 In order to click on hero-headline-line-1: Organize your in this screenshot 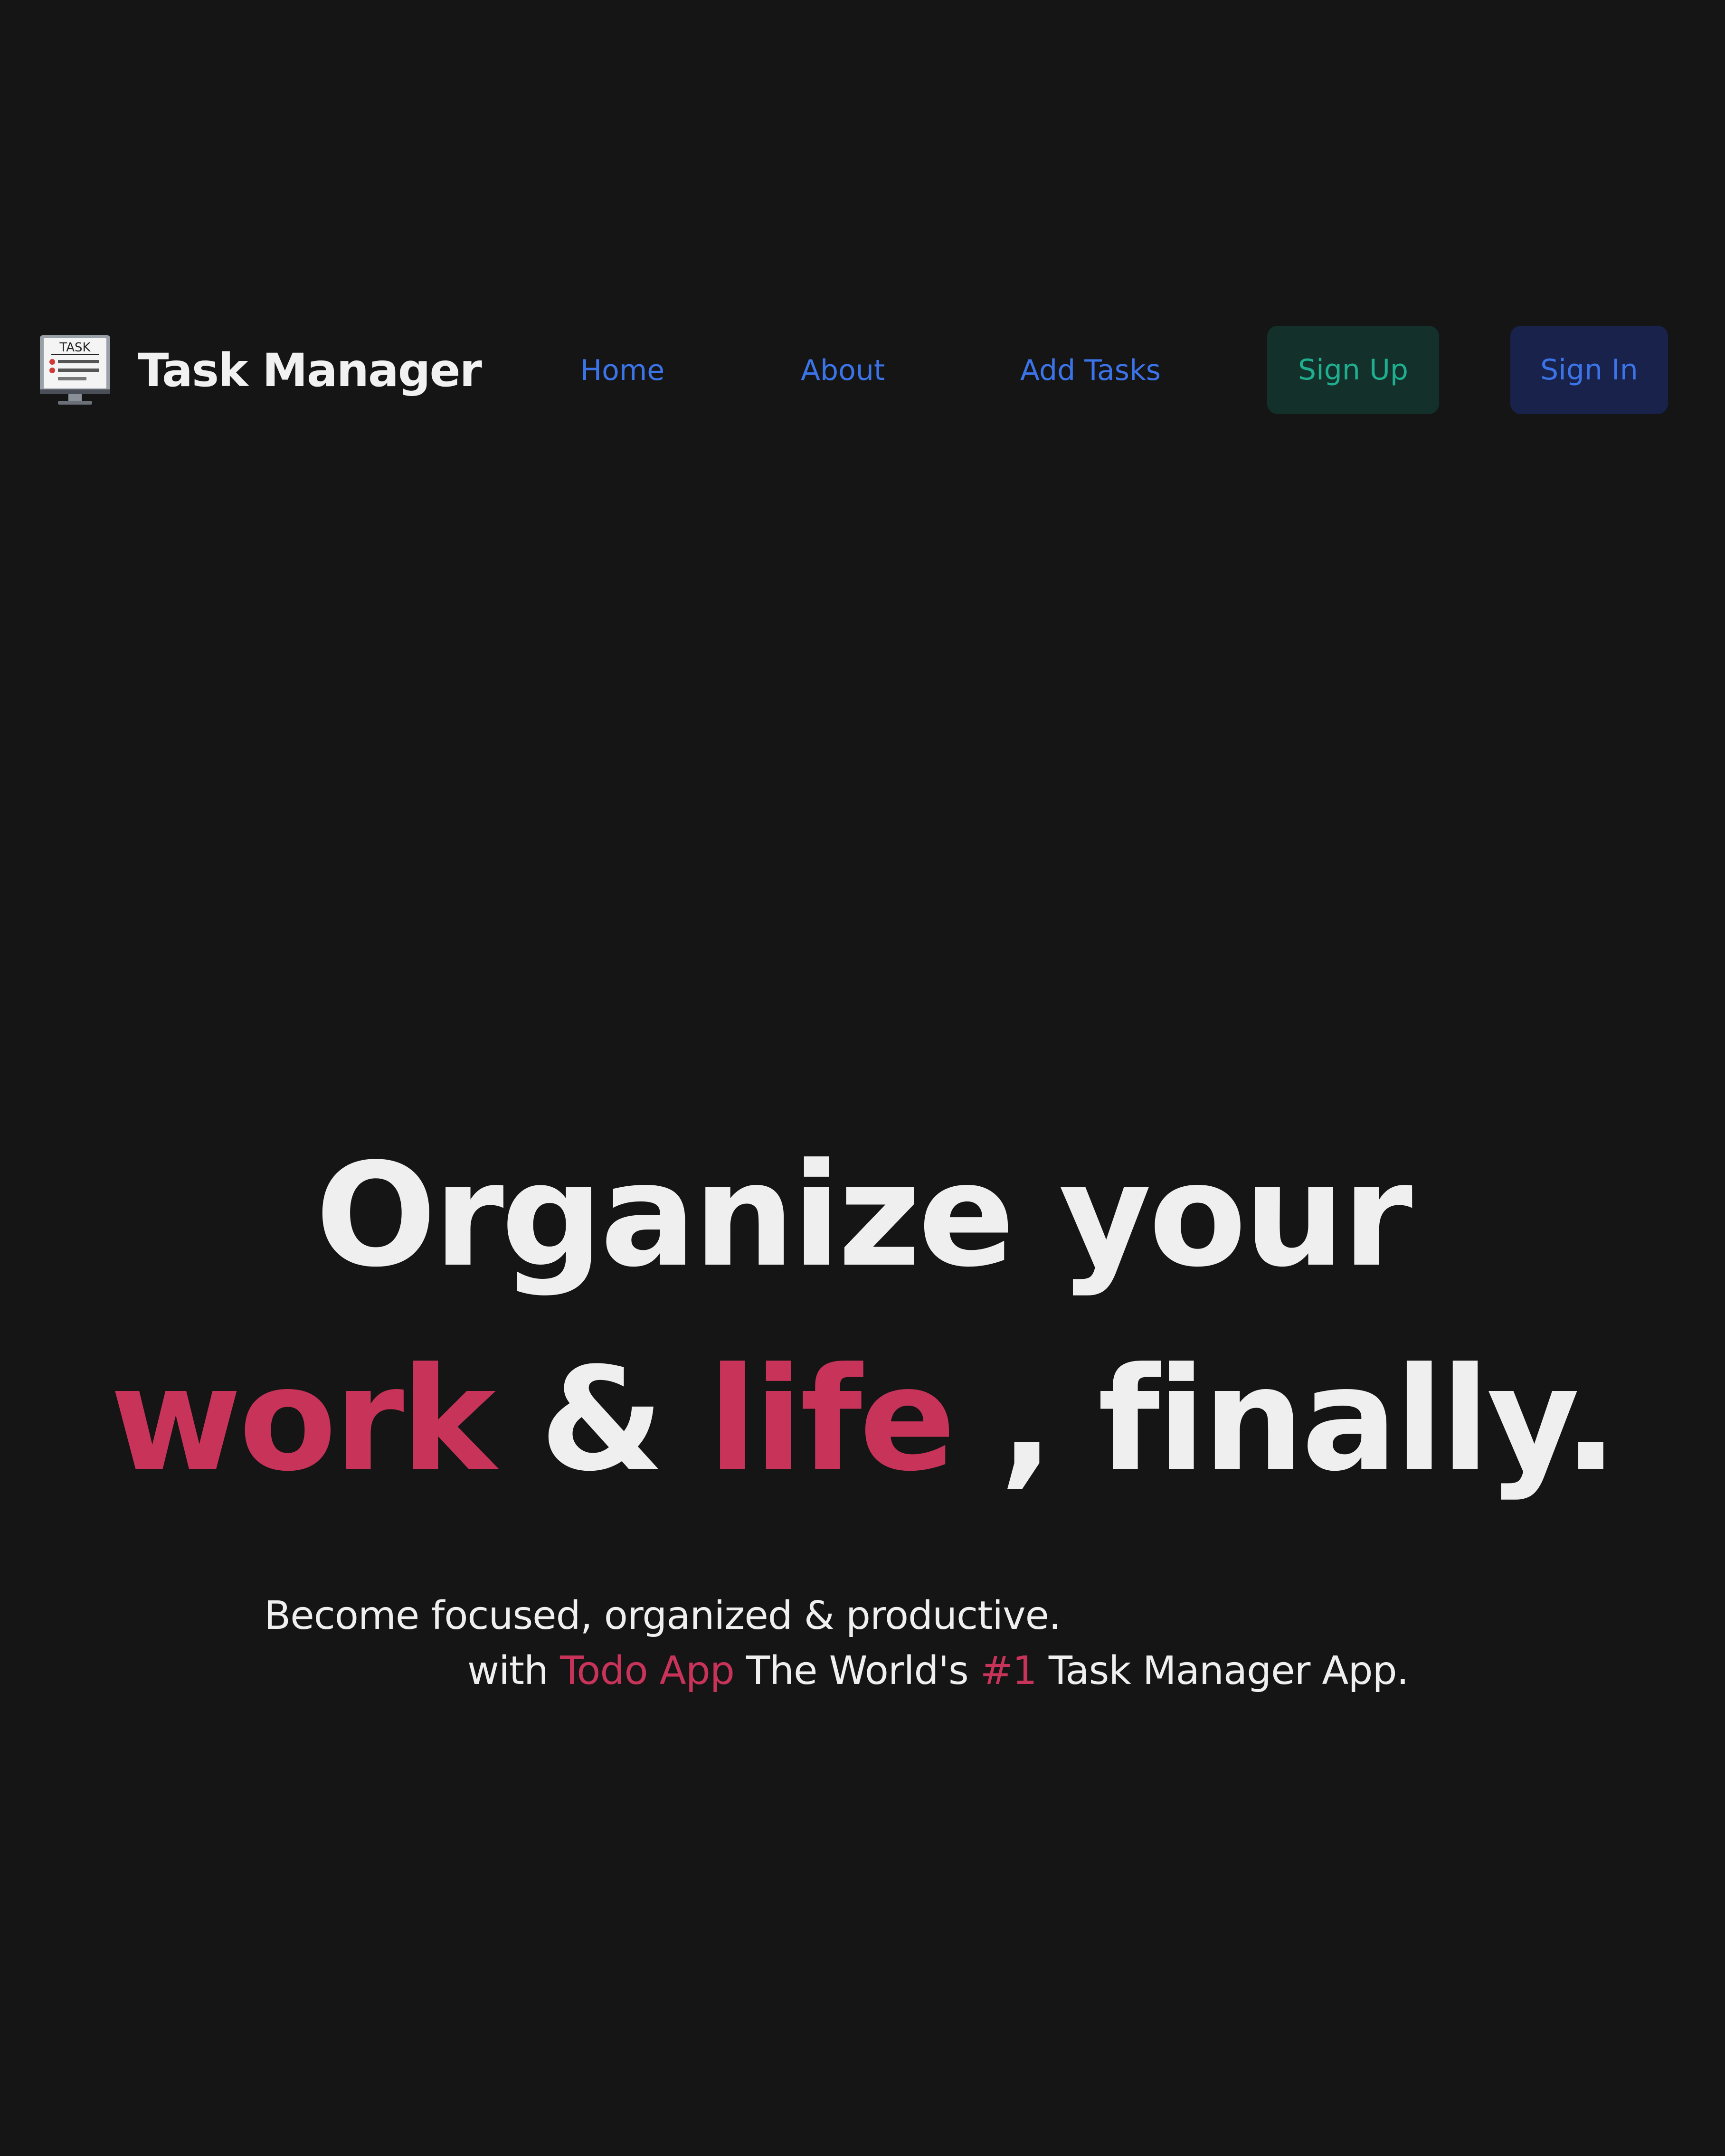, I will do `click(863, 1215)`.